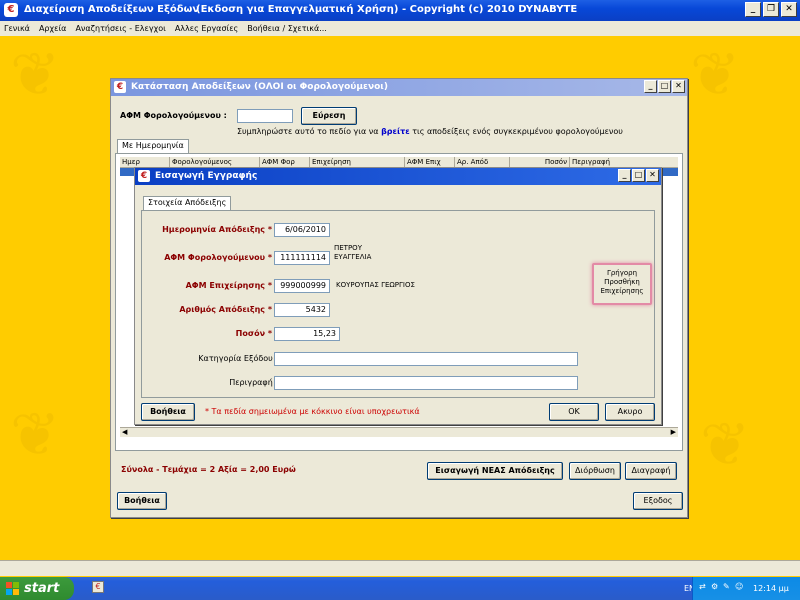 This screenshot has height=600, width=800. Describe the element at coordinates (112, 9) in the screenshot. I see `app-title: Διαχείριση Αποδείξεων Εξόδων` at that location.